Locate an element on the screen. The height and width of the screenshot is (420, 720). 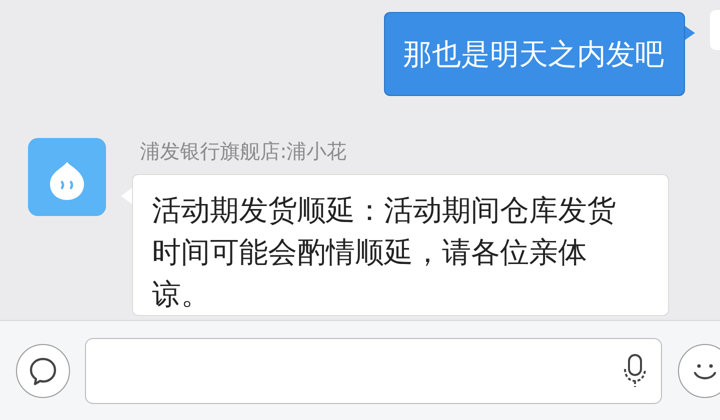
message-bubble: 那也是明天之内发吧 is located at coordinates (534, 54).